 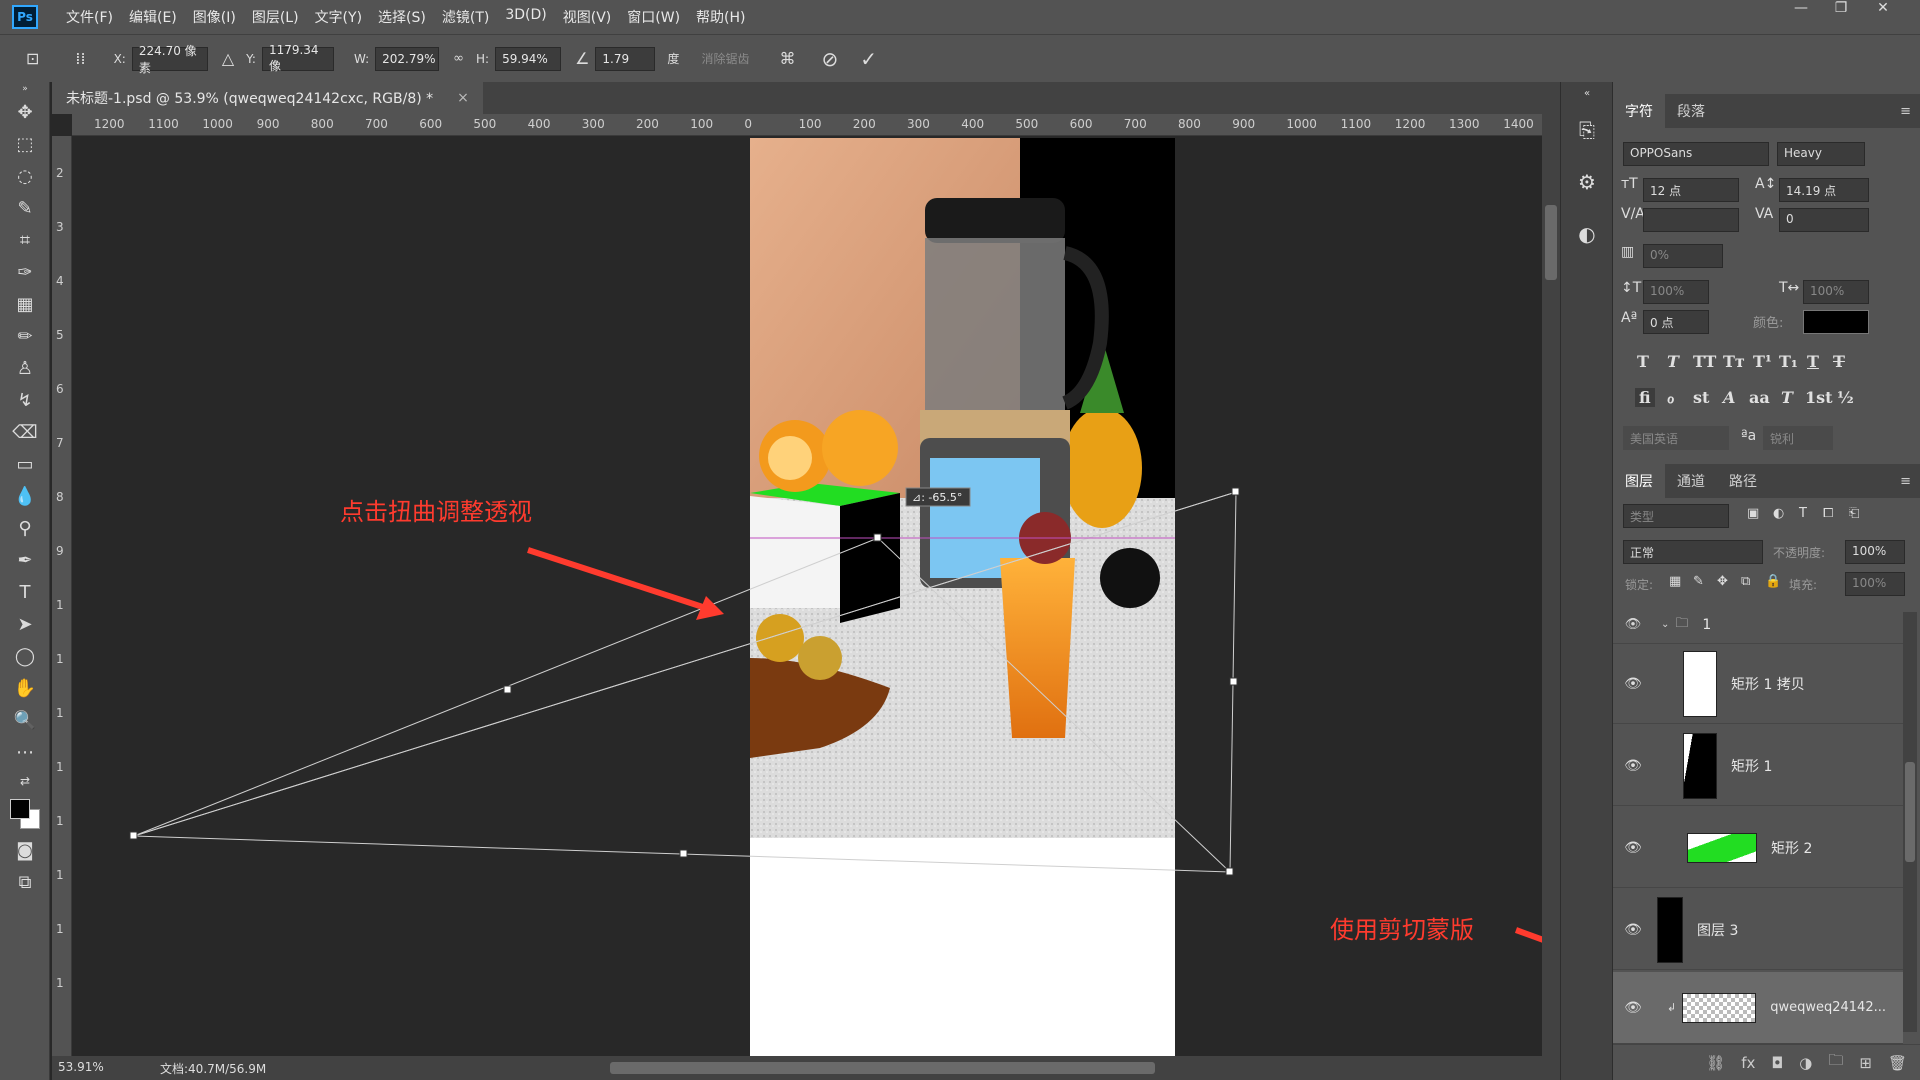 What do you see at coordinates (25, 176) in the screenshot?
I see `lasso-tool-icon: ◌` at bounding box center [25, 176].